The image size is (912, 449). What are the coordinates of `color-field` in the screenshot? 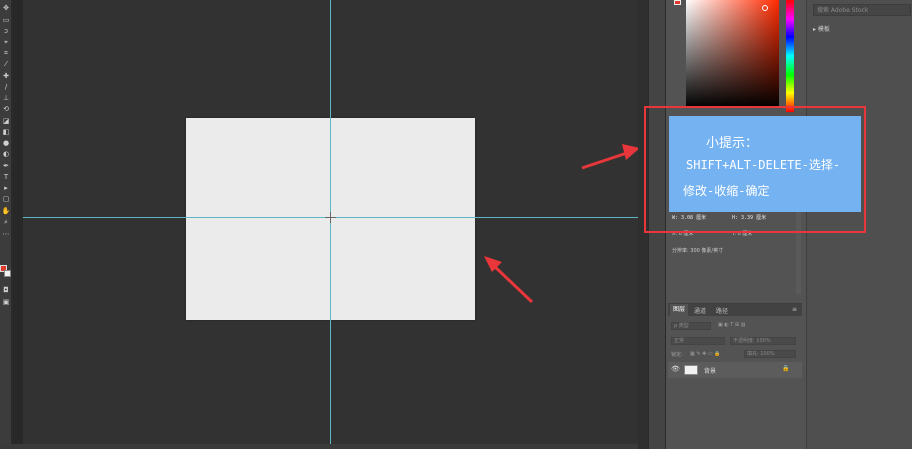 It's located at (732, 54).